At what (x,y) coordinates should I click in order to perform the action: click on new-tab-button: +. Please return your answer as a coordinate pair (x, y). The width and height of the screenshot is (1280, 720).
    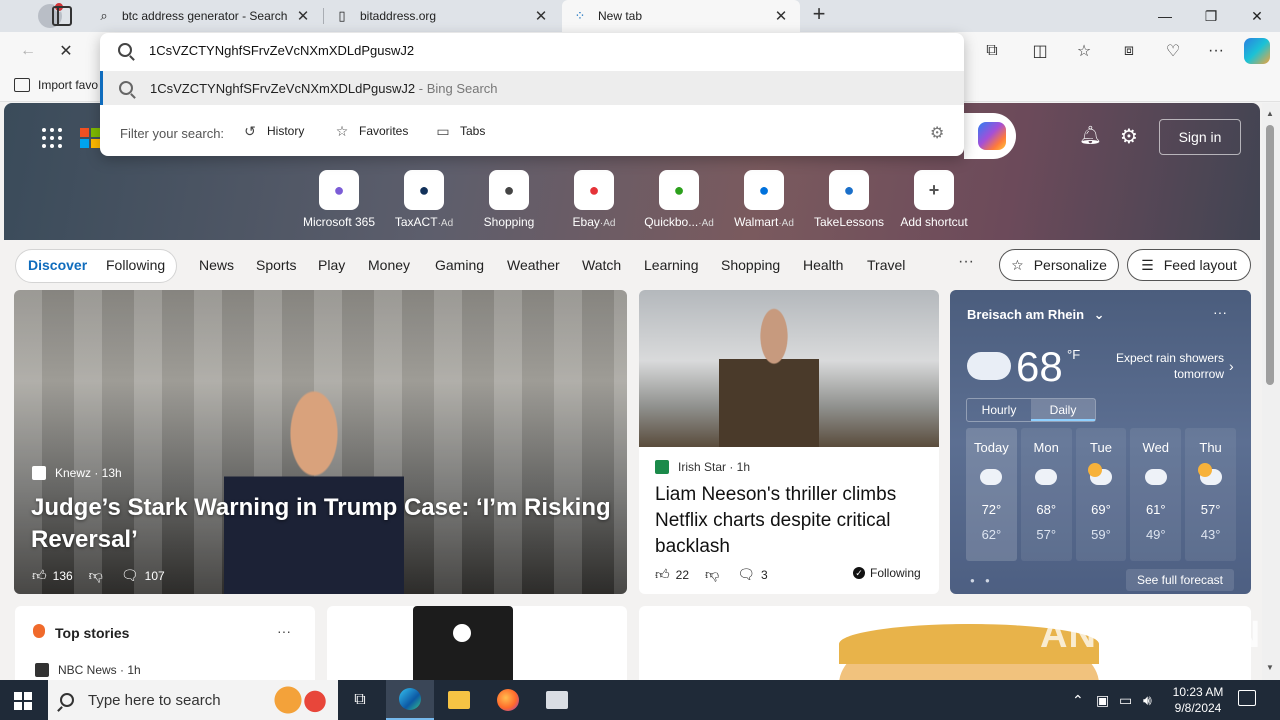
    Looking at the image, I should click on (819, 15).